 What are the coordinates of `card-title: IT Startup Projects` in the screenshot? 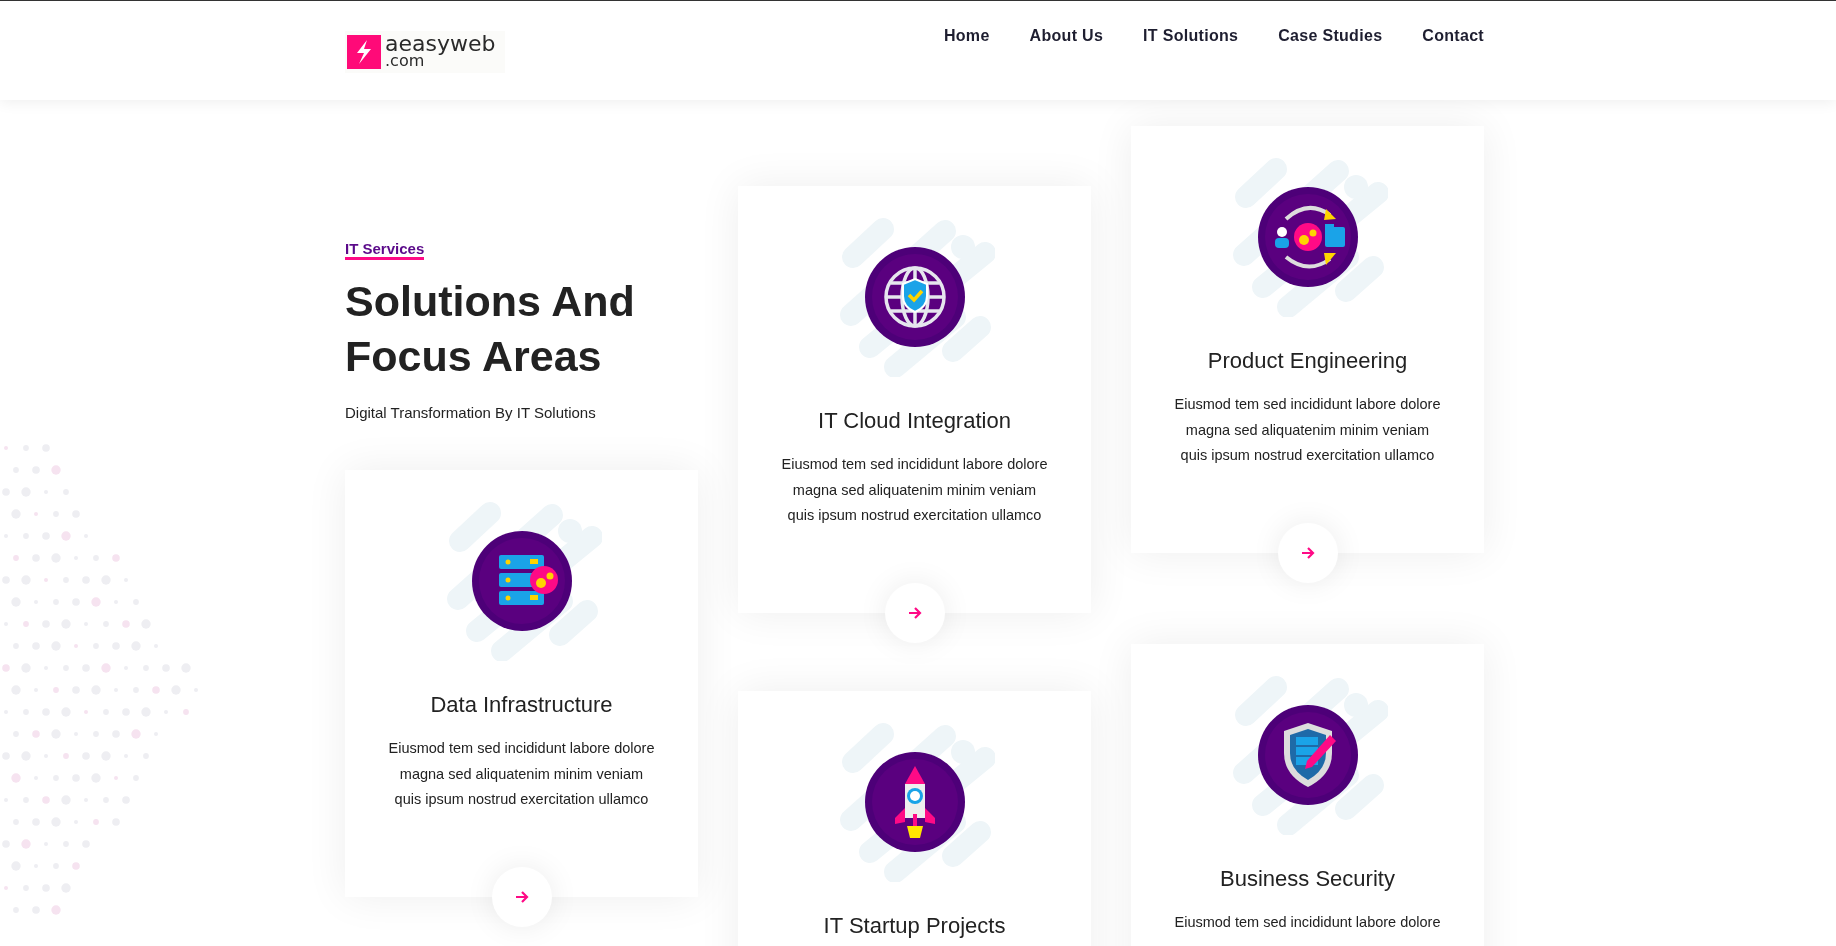 It's located at (914, 926).